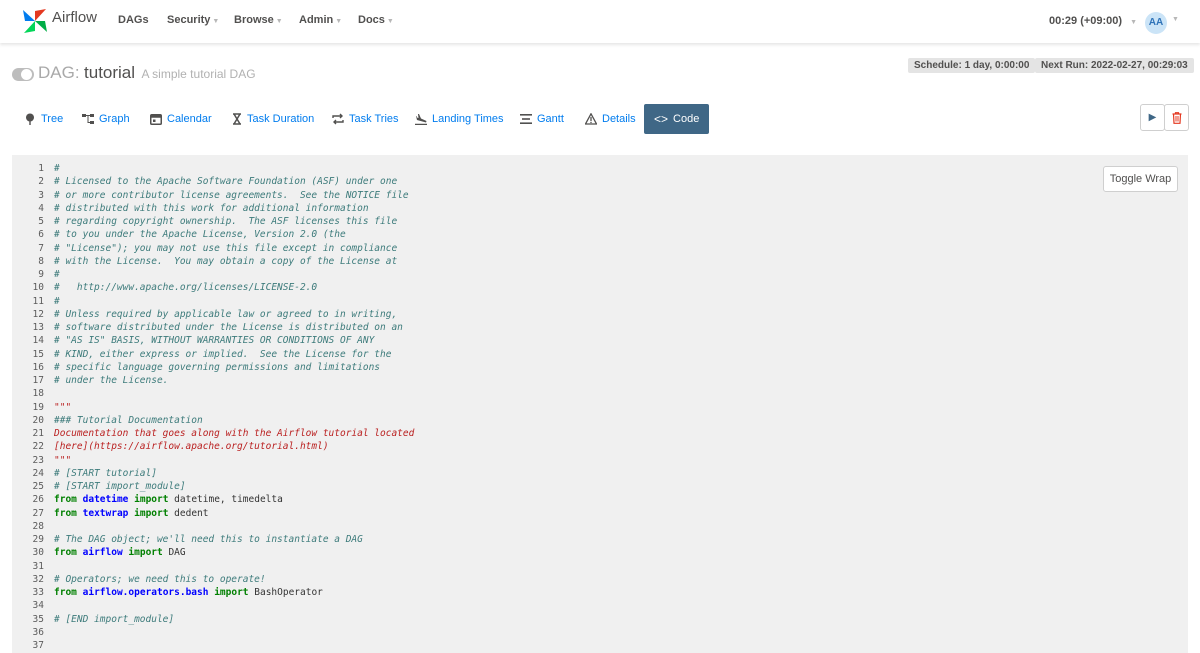 Image resolution: width=1200 pixels, height=653 pixels. I want to click on line-number: 19, so click(38, 407).